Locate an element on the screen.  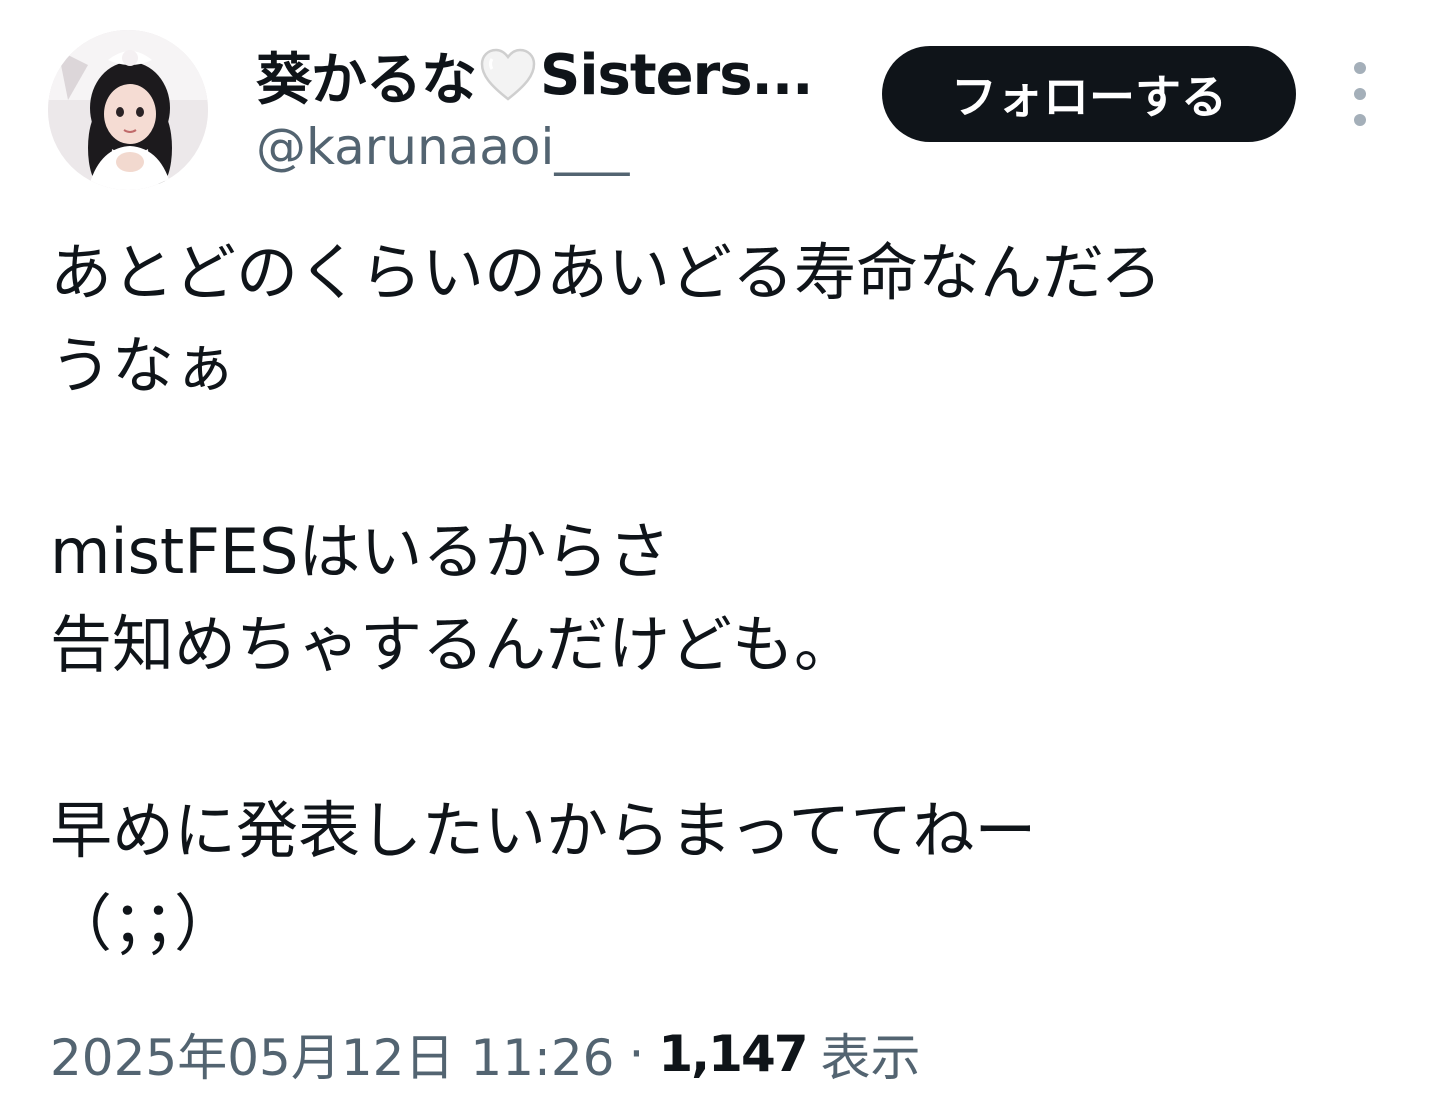
display-name-prefix: 葵かるな is located at coordinates (366, 80).